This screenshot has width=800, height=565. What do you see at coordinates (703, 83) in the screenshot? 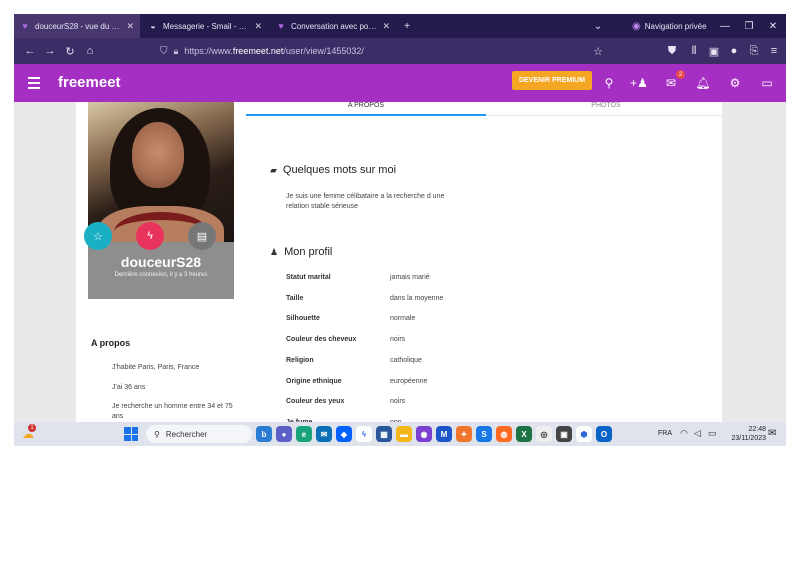
I see `bell-icon: 🔔︎` at bounding box center [703, 83].